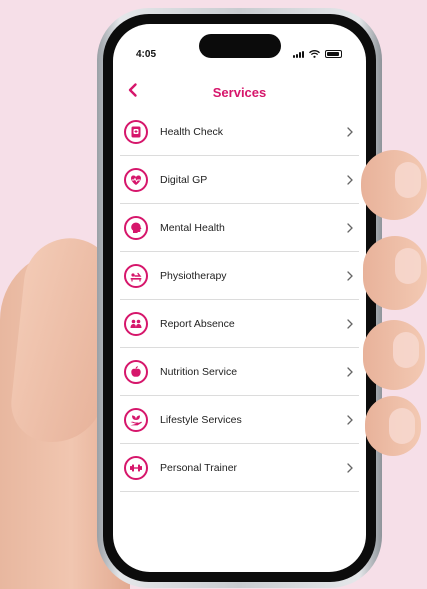 The image size is (427, 589). What do you see at coordinates (197, 323) in the screenshot?
I see `service-label: Report Absence` at bounding box center [197, 323].